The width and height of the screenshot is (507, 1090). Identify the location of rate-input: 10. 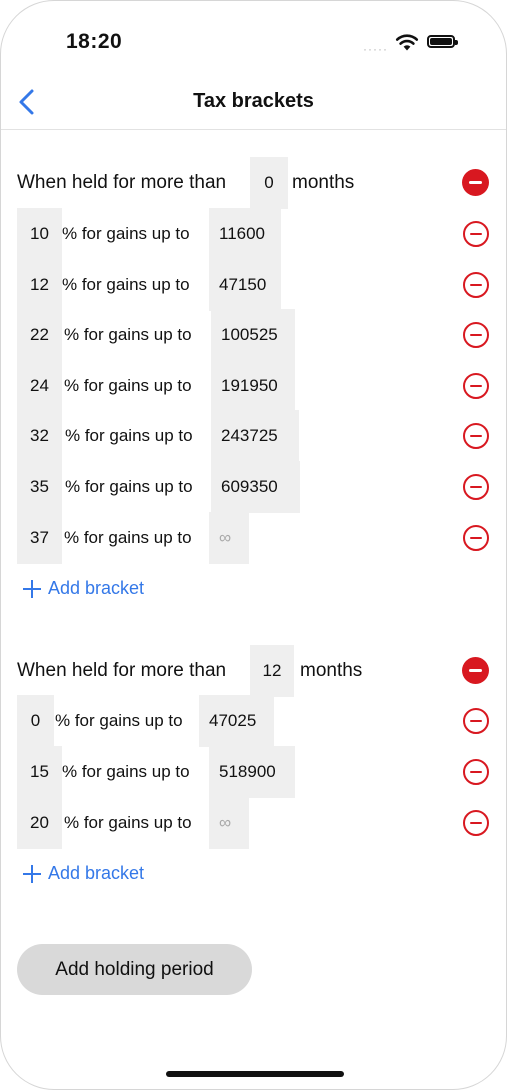
(39, 234).